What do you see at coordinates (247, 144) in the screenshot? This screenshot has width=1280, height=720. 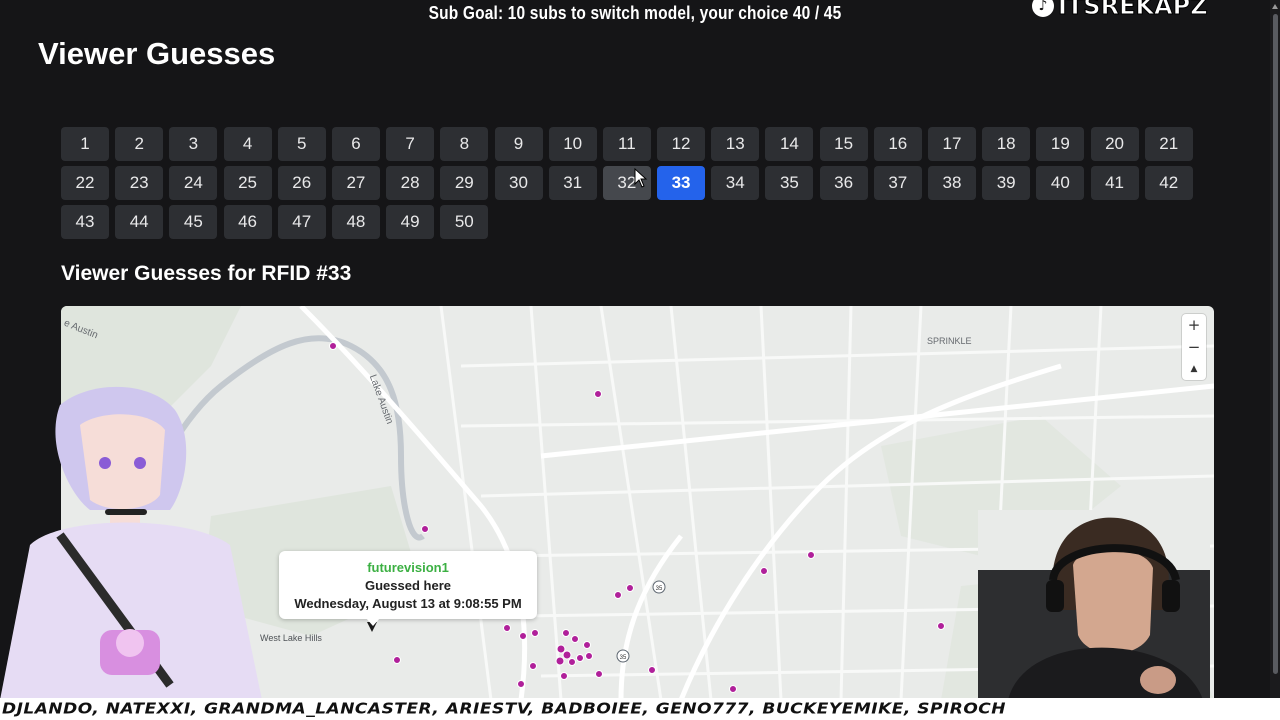 I see `rfid-button-4: 4` at bounding box center [247, 144].